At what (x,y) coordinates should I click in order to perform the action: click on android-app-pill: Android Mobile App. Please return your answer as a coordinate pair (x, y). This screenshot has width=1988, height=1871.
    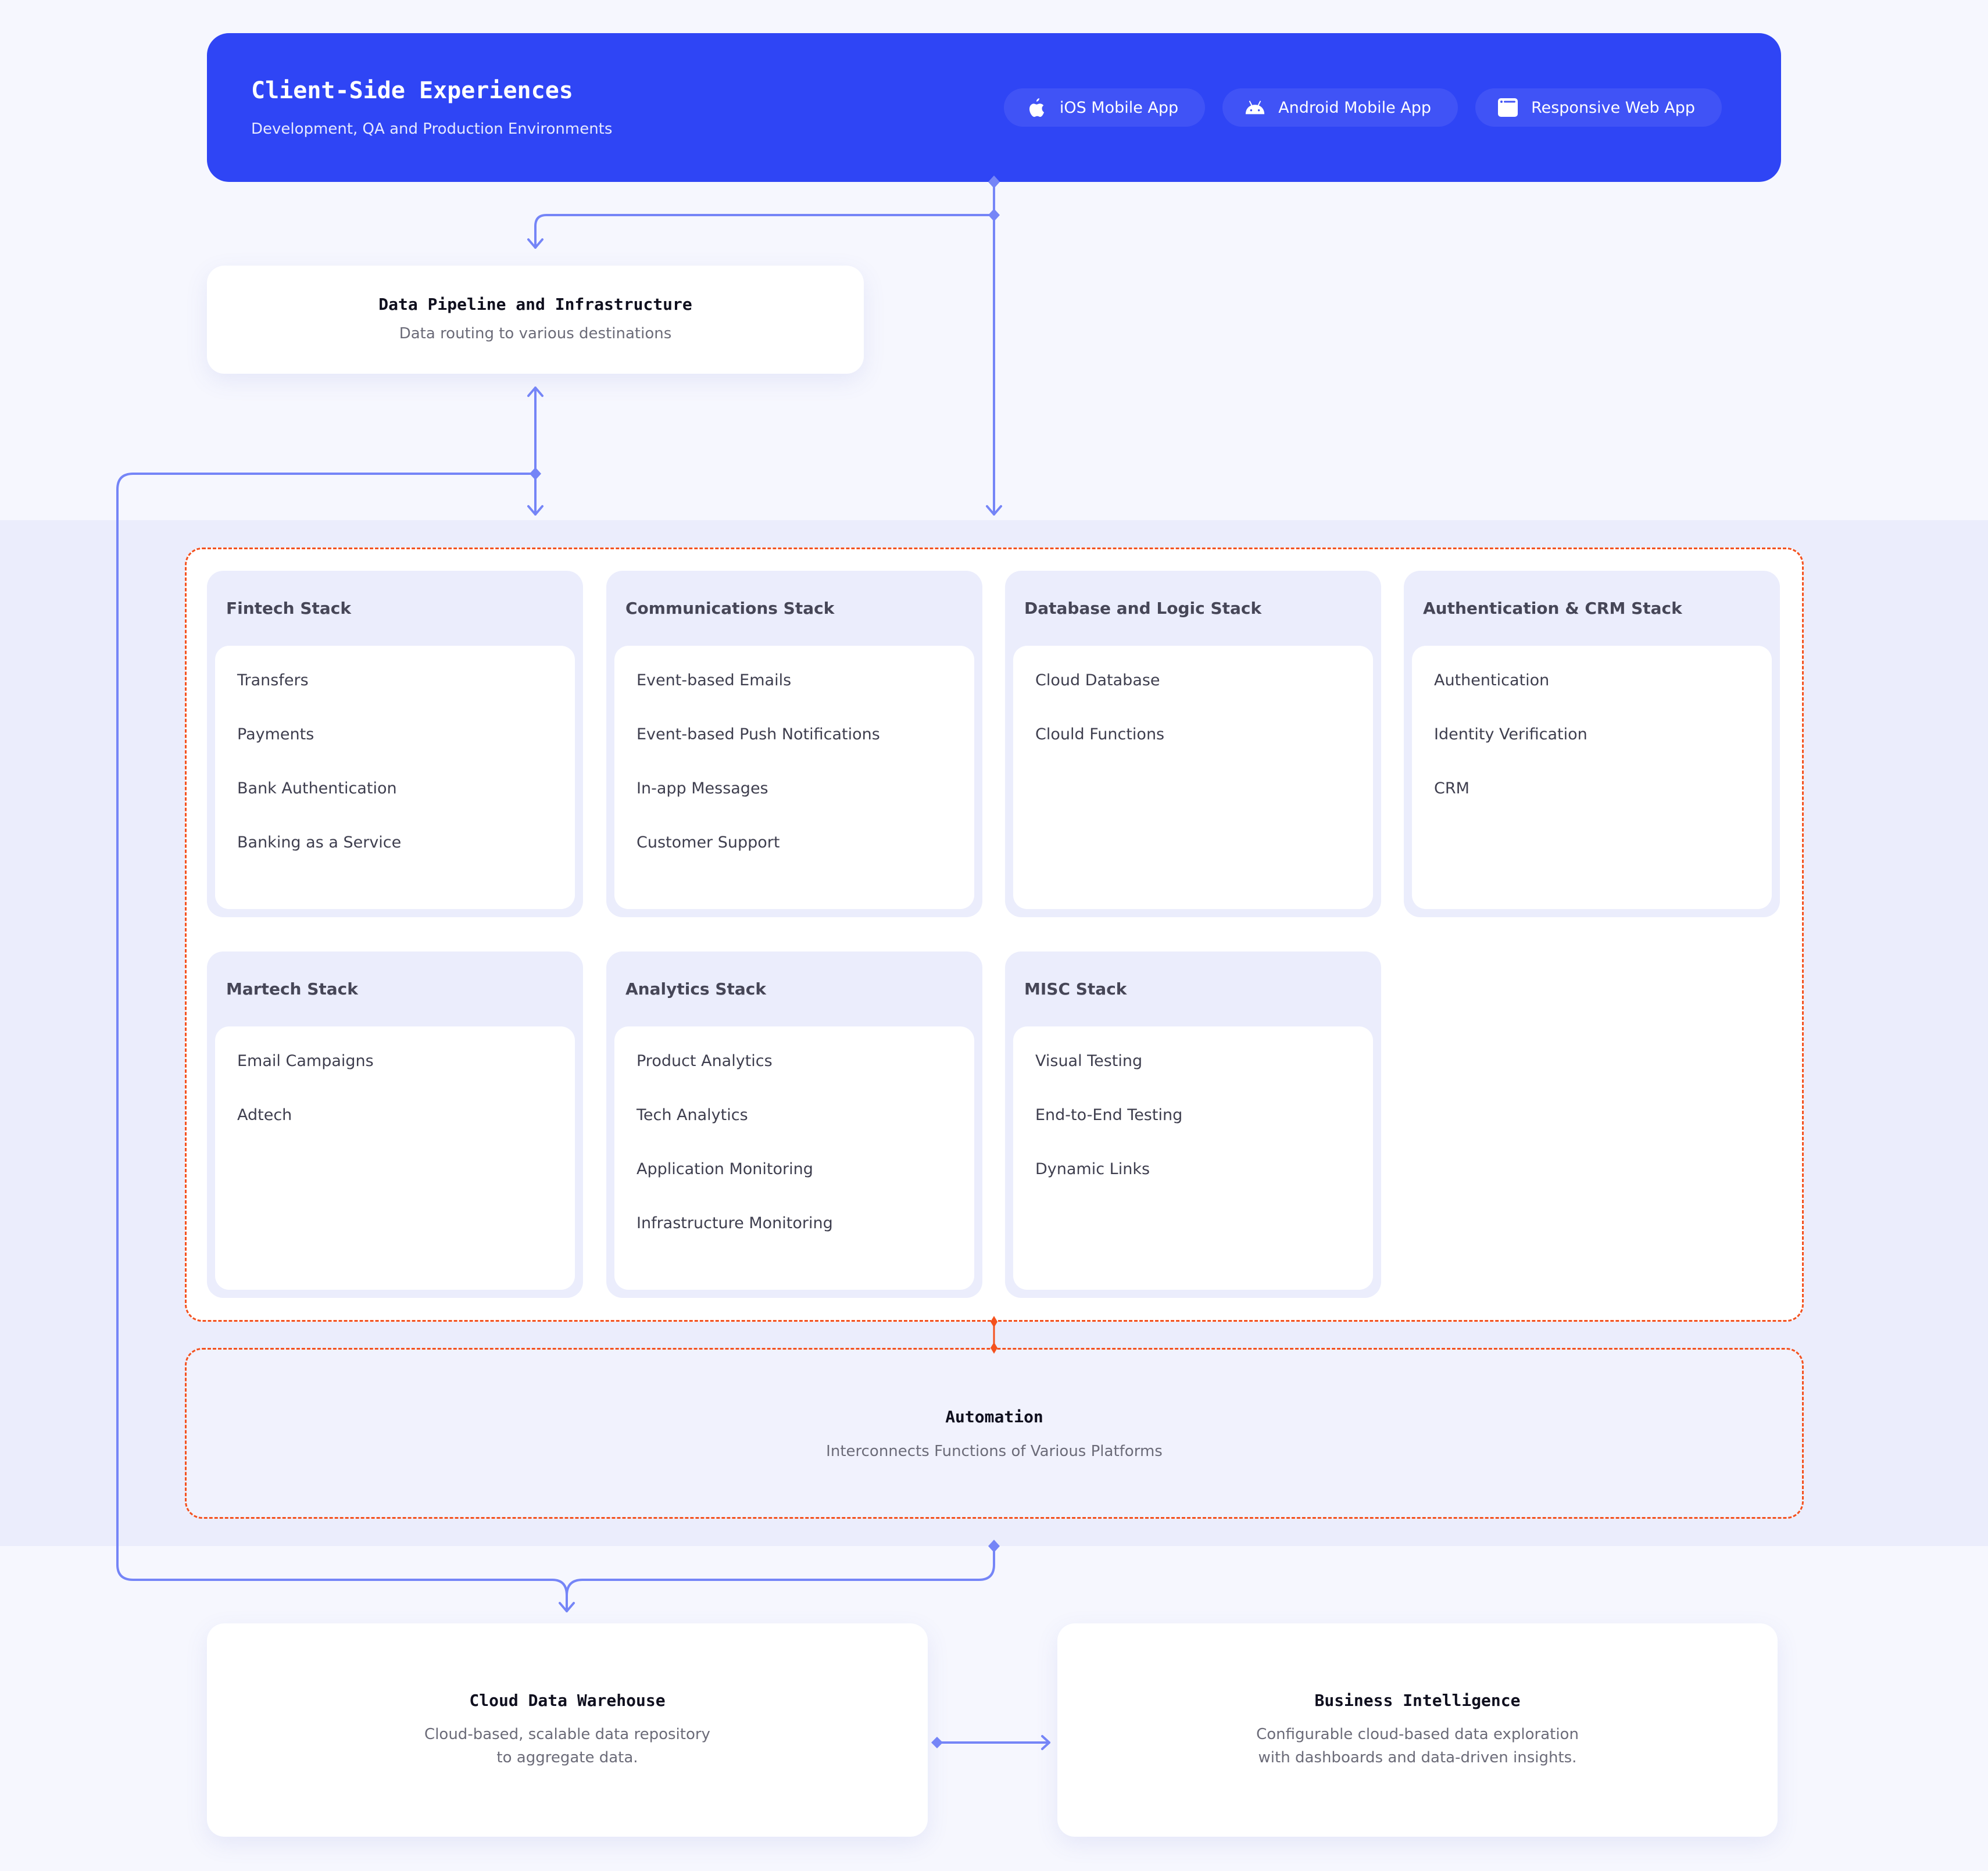
    Looking at the image, I should click on (1340, 107).